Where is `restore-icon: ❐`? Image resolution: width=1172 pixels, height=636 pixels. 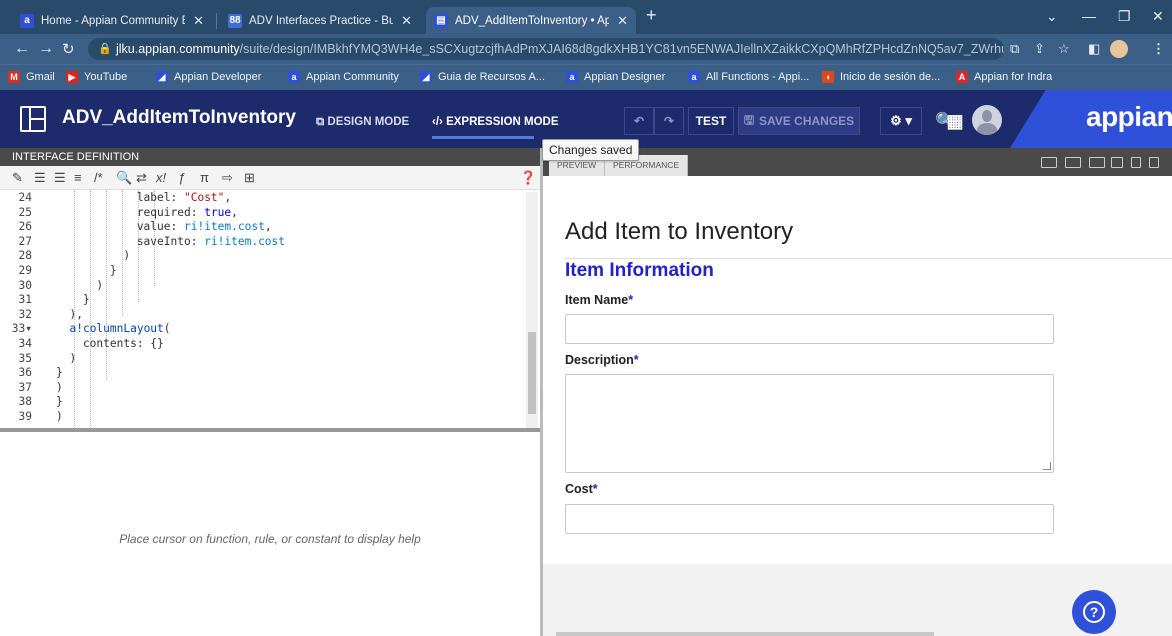
restore-icon: ❐ is located at coordinates (1124, 16).